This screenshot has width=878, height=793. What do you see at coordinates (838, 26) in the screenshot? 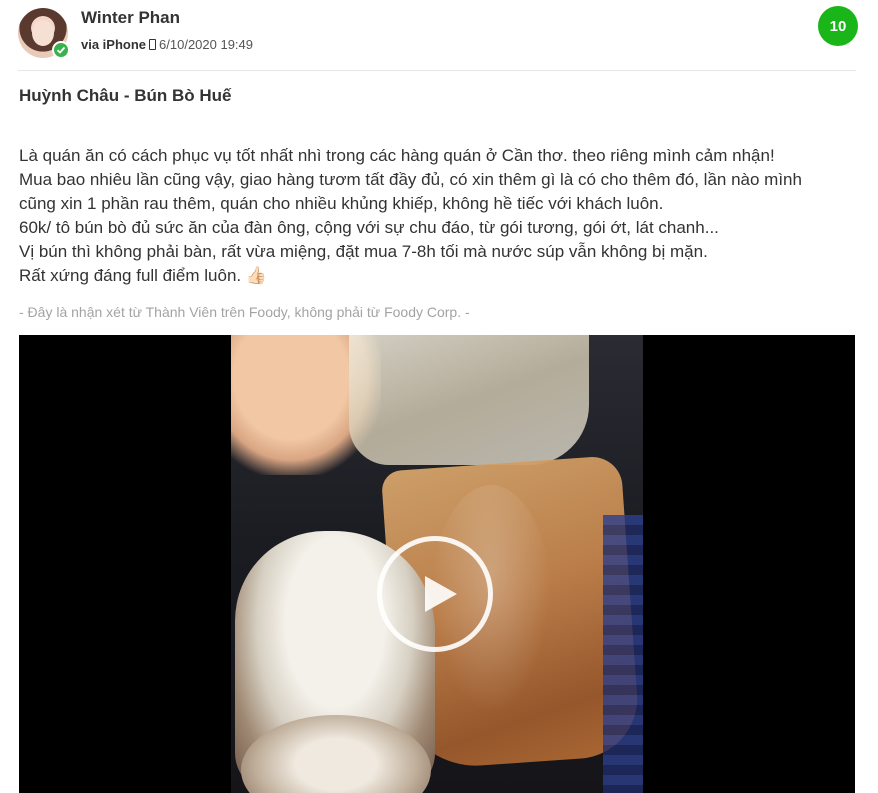
I see `score-badge: 10` at bounding box center [838, 26].